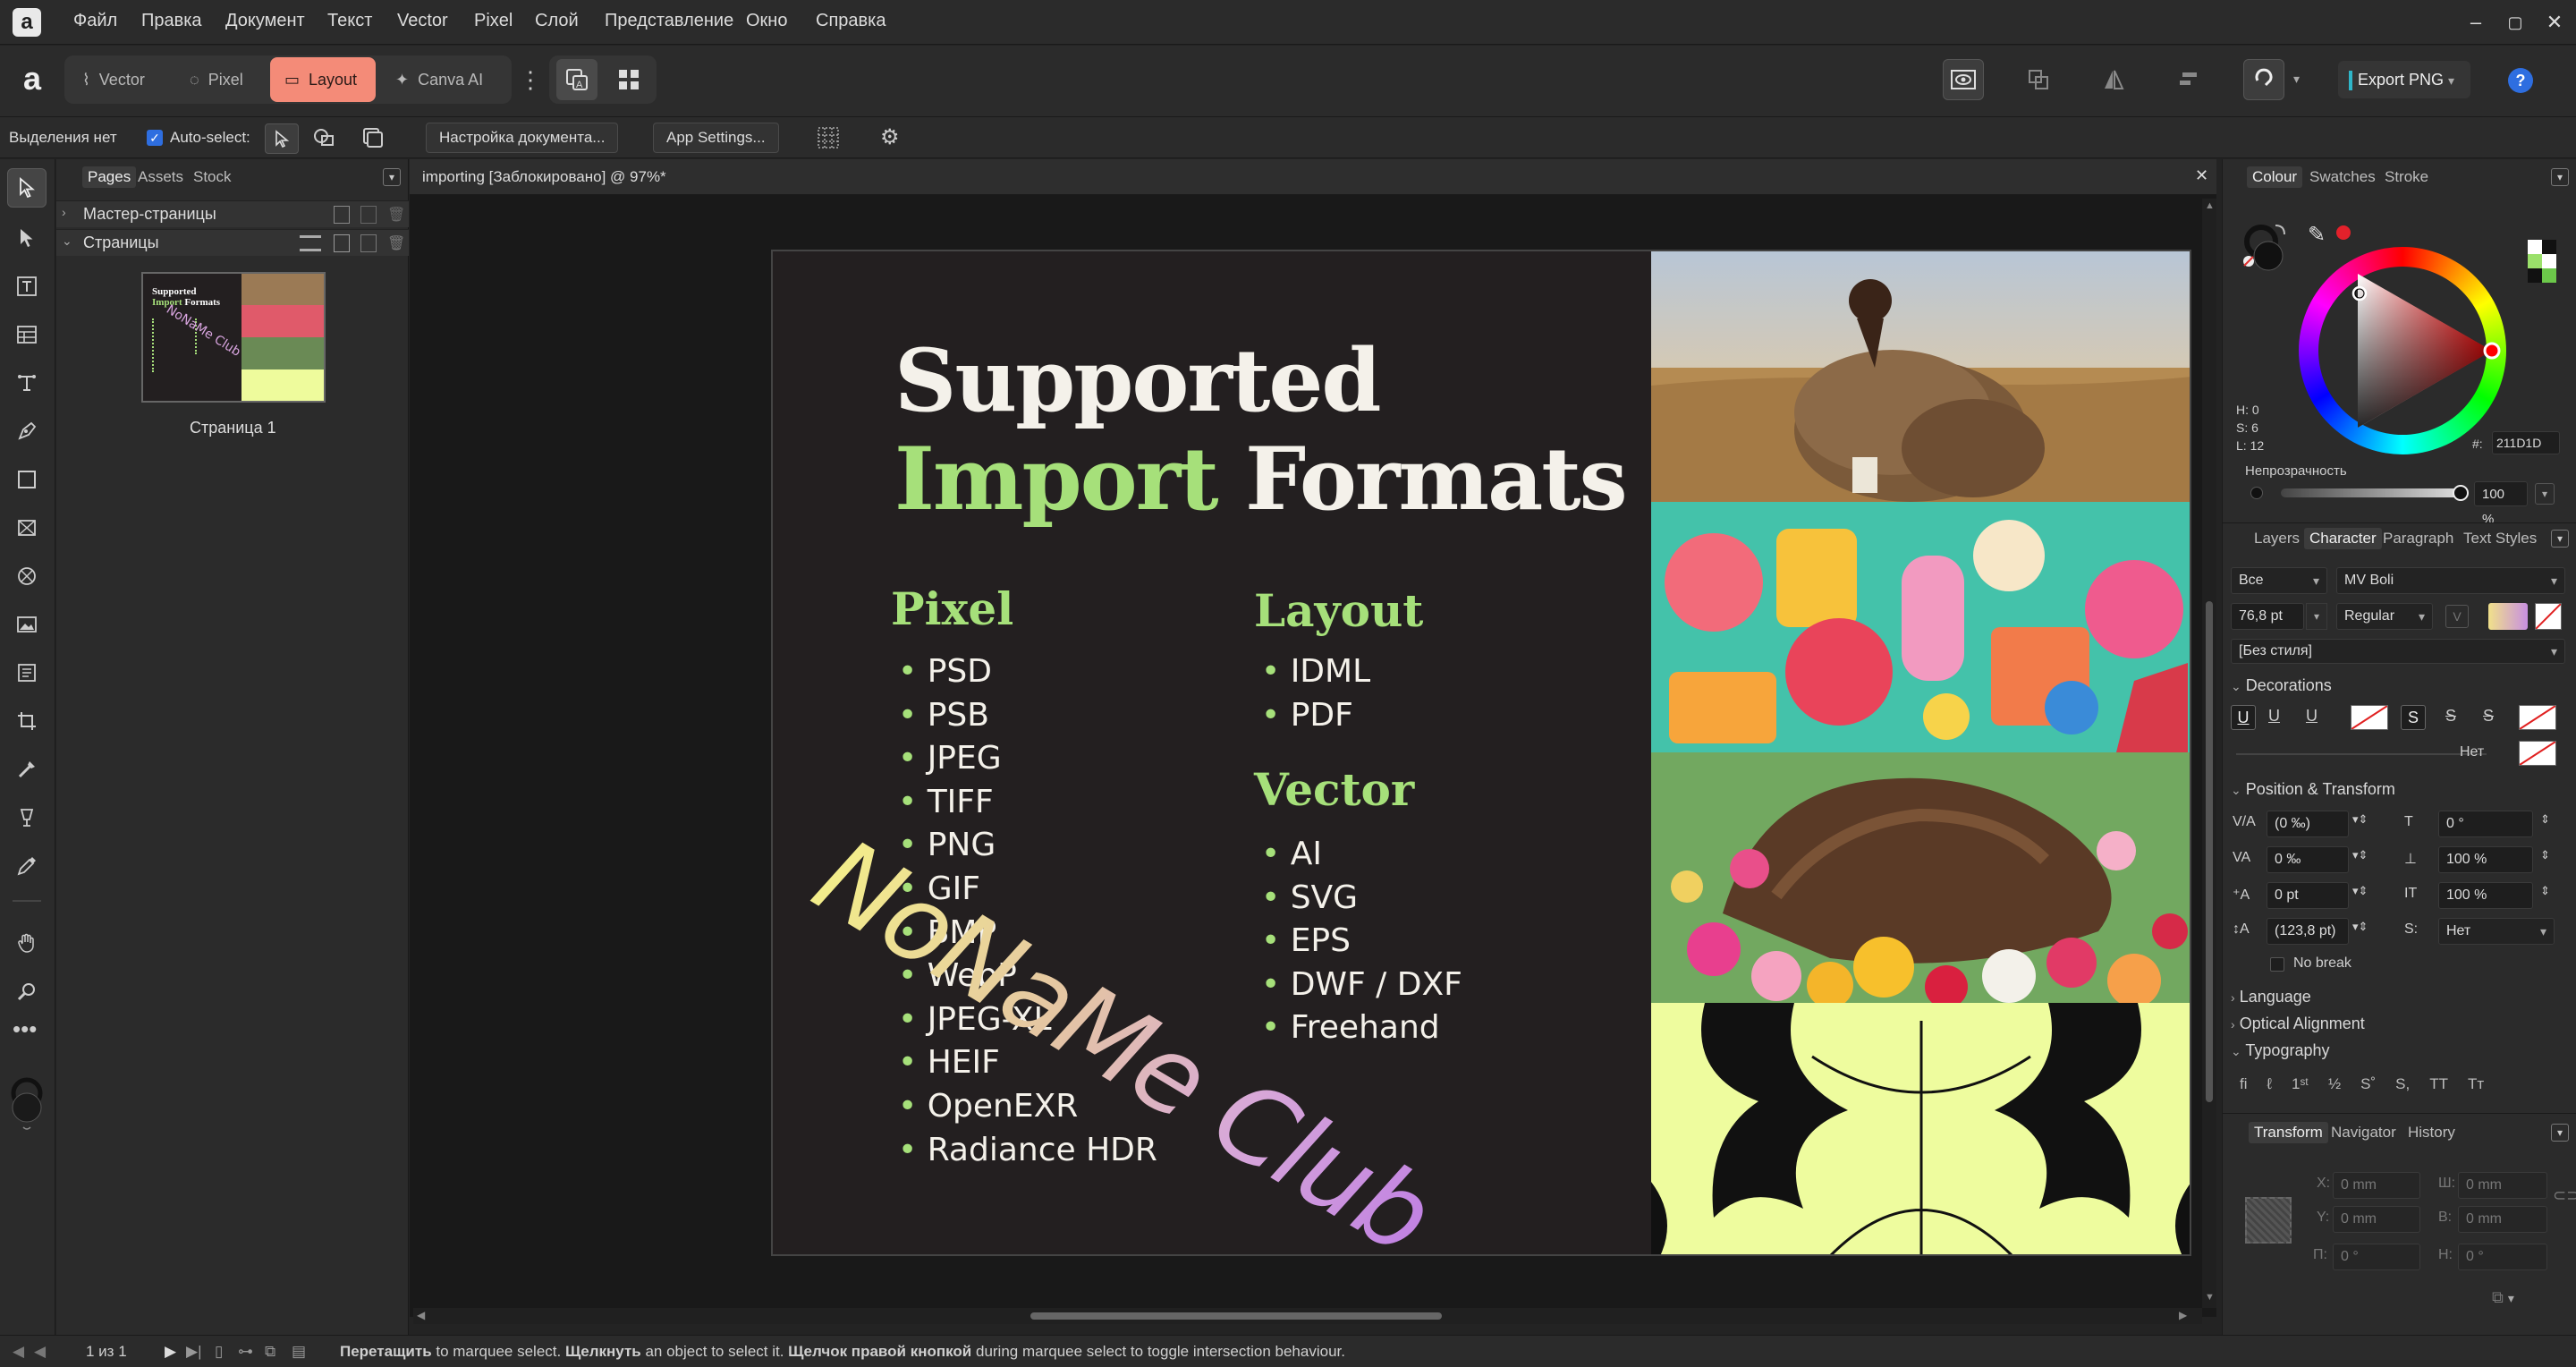 The image size is (2576, 1367). I want to click on tracking-stepper-icon: ▾⇕, so click(2360, 855).